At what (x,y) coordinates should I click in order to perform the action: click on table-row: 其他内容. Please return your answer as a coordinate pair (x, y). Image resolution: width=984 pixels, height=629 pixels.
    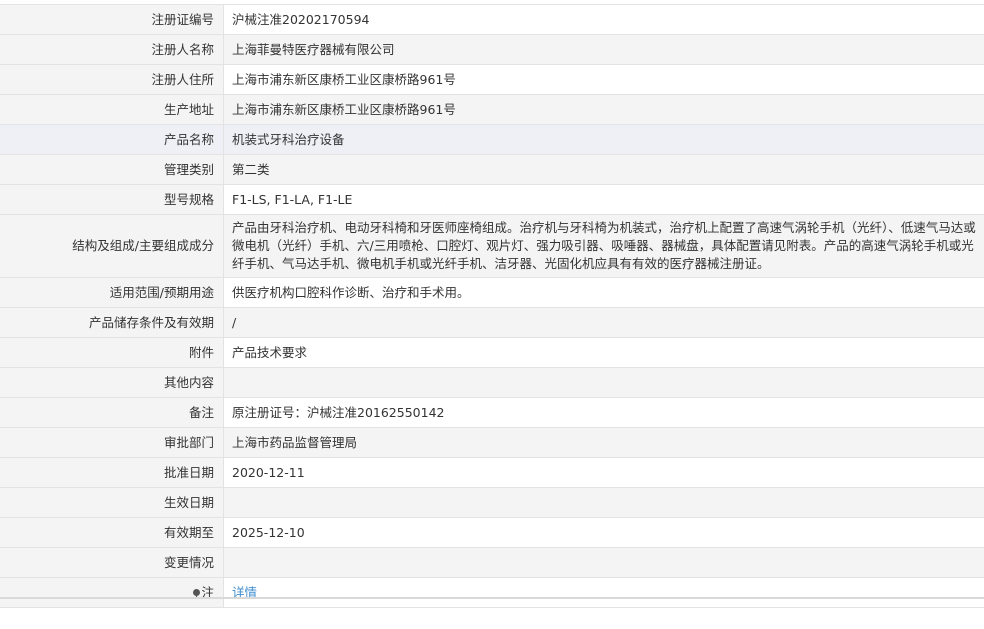
    Looking at the image, I should click on (492, 382).